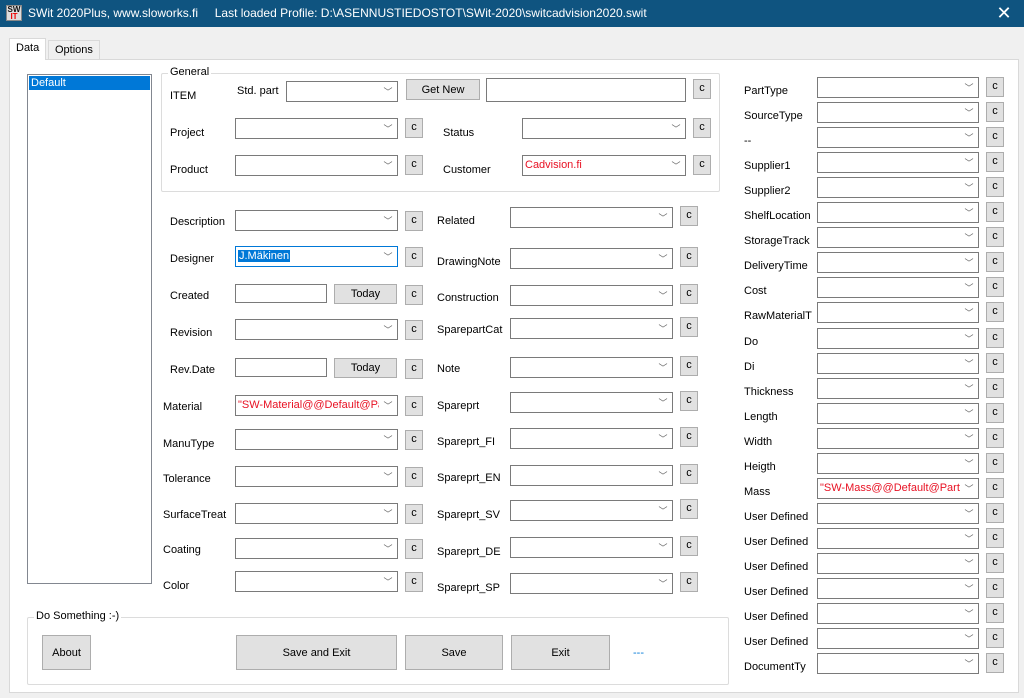 Image resolution: width=1024 pixels, height=698 pixels. What do you see at coordinates (414, 295) in the screenshot?
I see `clear-created-button: c` at bounding box center [414, 295].